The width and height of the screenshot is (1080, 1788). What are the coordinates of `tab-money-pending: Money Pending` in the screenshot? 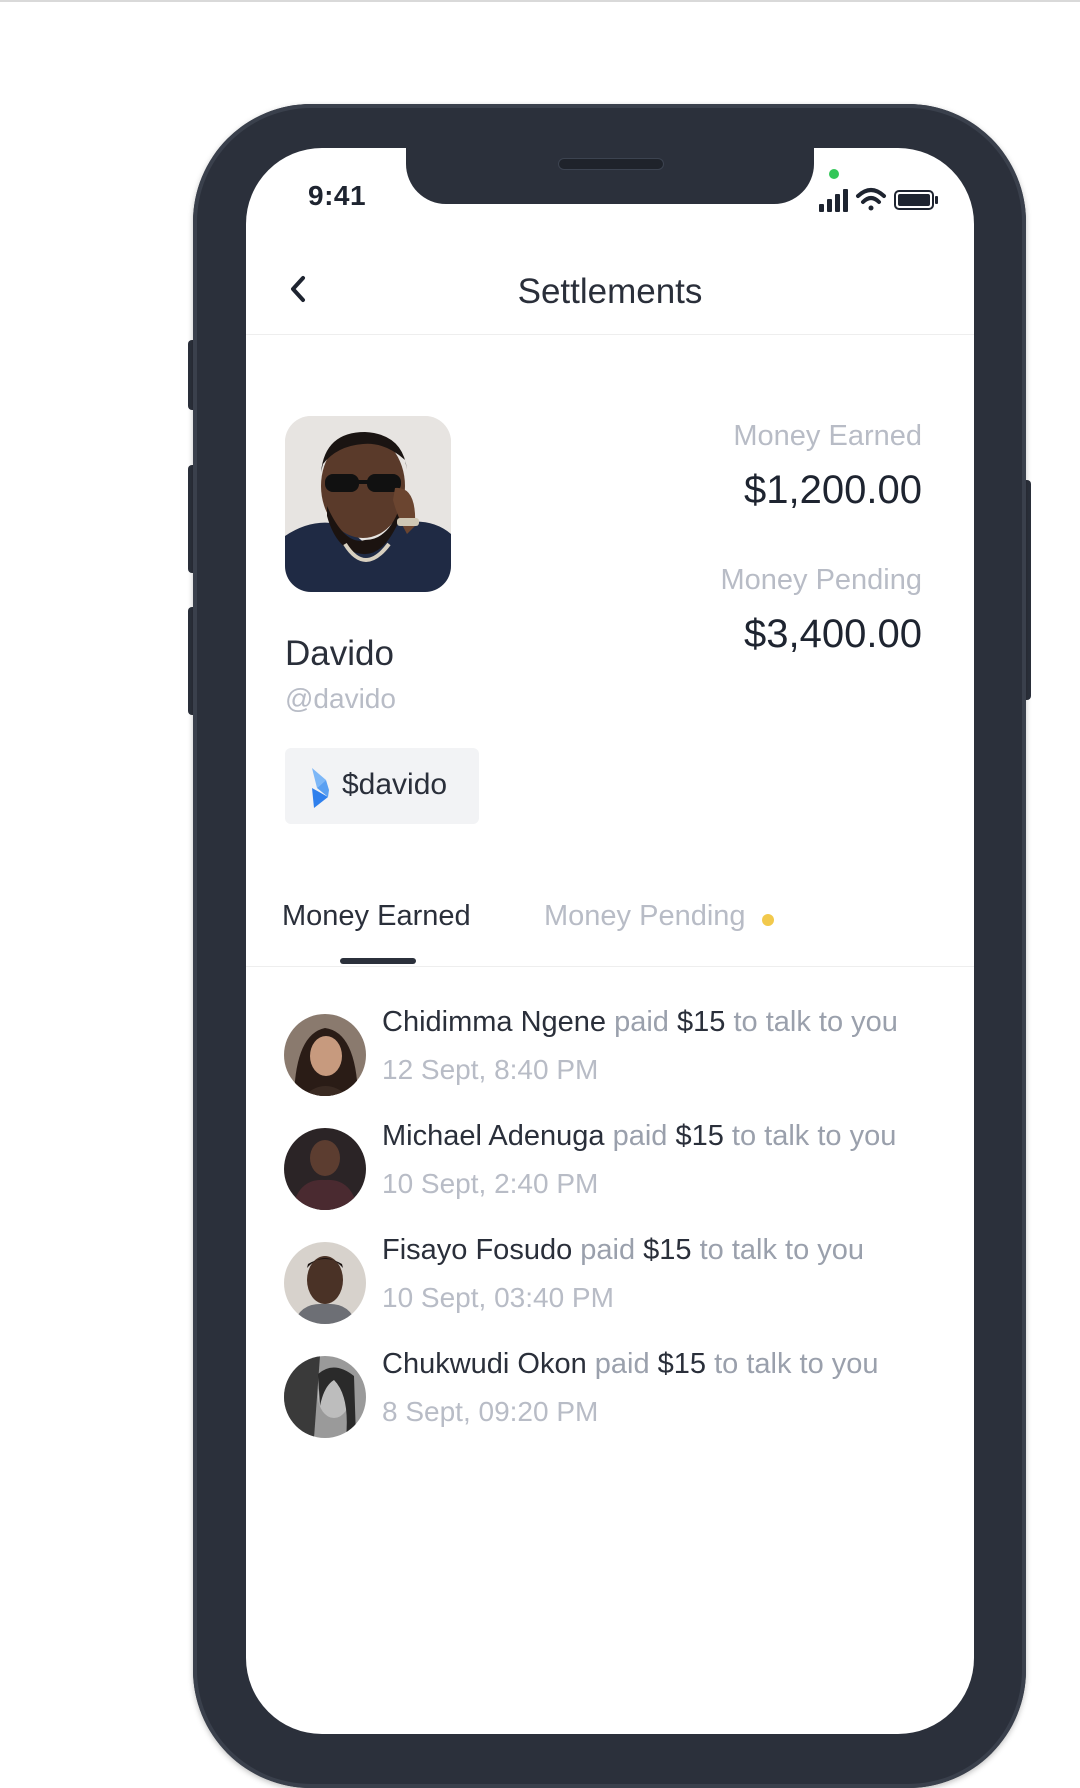 It's located at (645, 916).